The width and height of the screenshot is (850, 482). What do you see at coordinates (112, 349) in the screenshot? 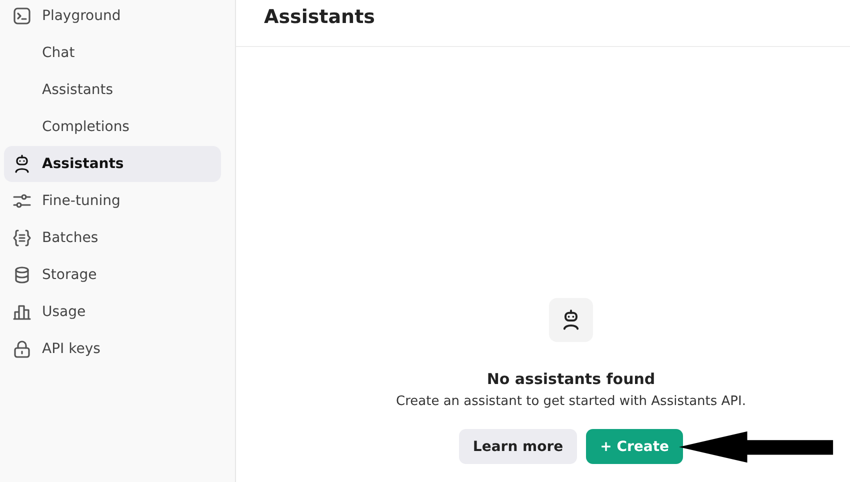
I see `sidebar-item: API keys` at bounding box center [112, 349].